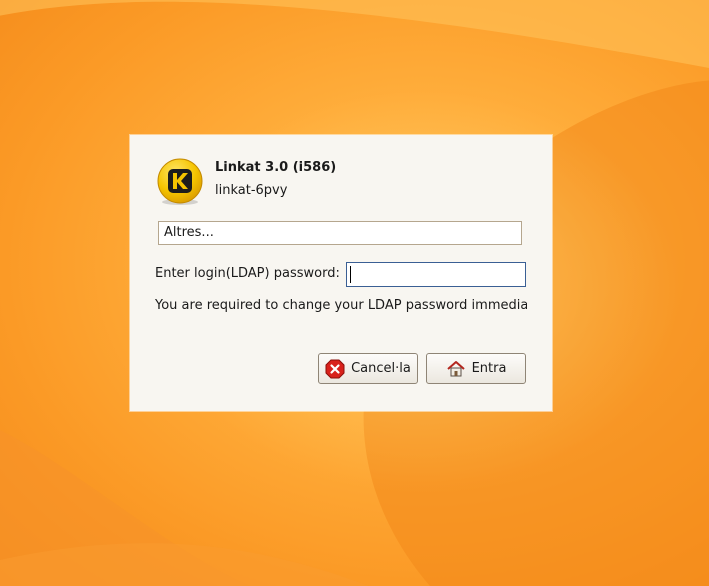 This screenshot has width=709, height=586. Describe the element at coordinates (381, 368) in the screenshot. I see `cancel-button-label: Cancel·la` at that location.